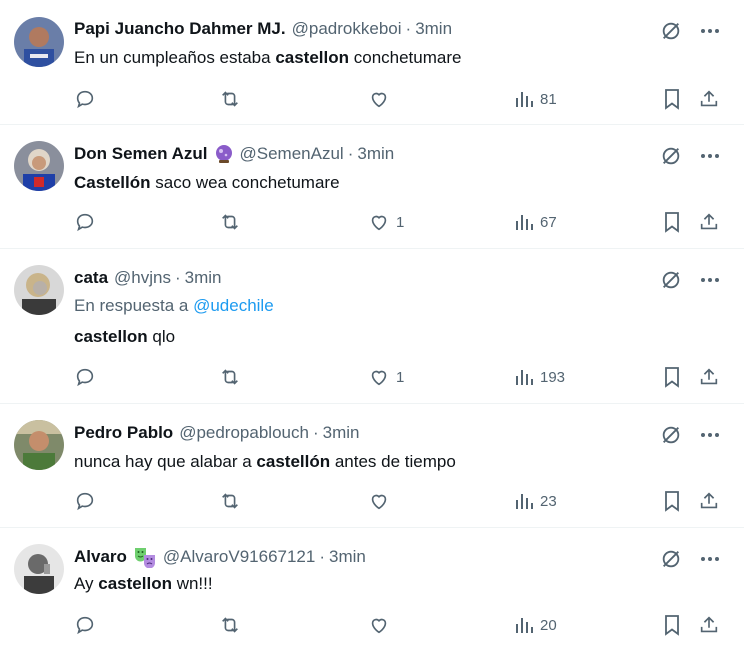 This screenshot has width=744, height=649. What do you see at coordinates (100, 557) in the screenshot?
I see `display-name: Alvaro` at bounding box center [100, 557].